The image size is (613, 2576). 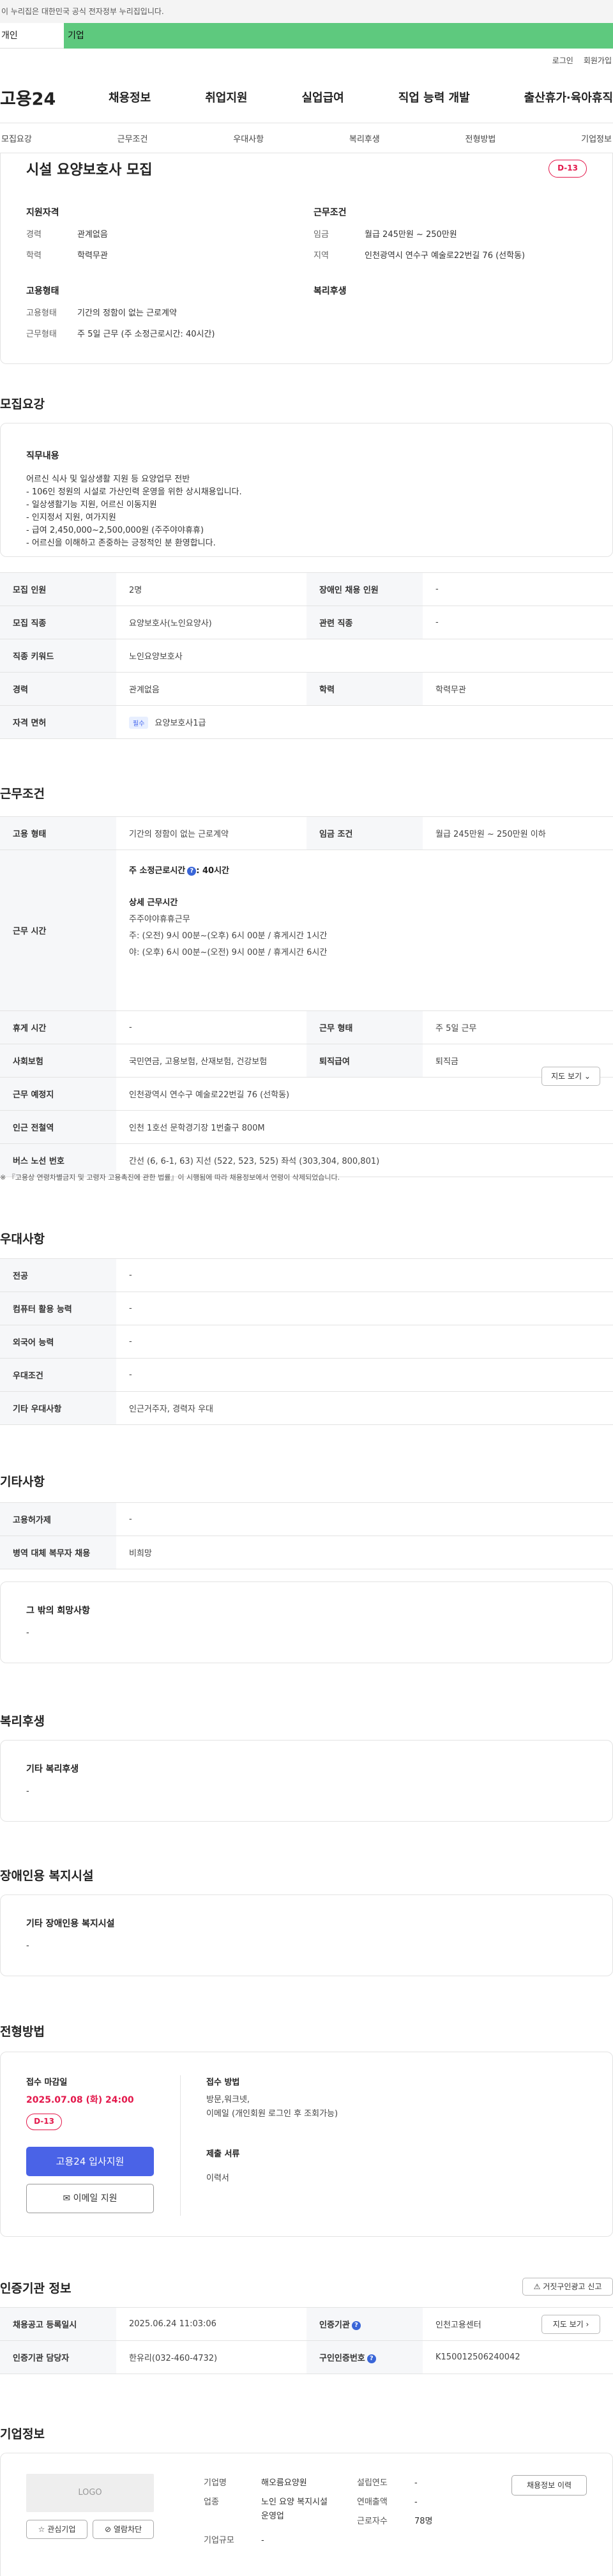 I want to click on table-key: 인증기관?, so click(x=364, y=2324).